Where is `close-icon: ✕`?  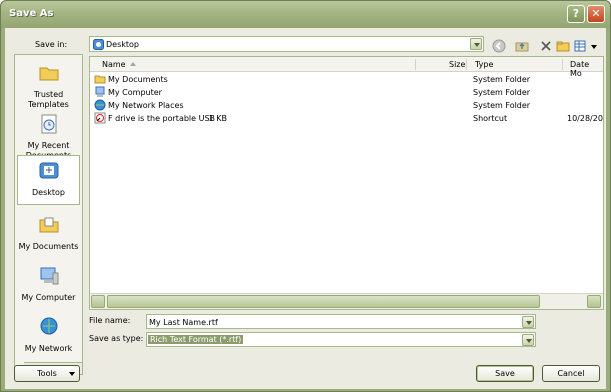 close-icon: ✕ is located at coordinates (596, 13).